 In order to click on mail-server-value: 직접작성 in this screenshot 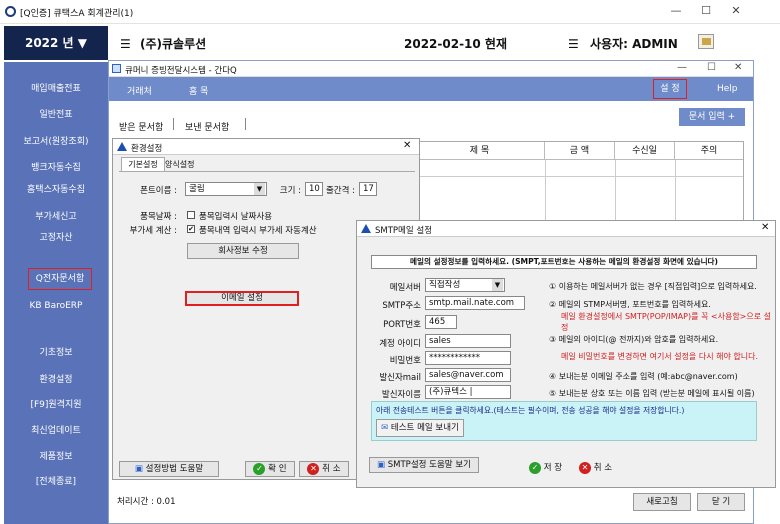, I will do `click(445, 285)`.